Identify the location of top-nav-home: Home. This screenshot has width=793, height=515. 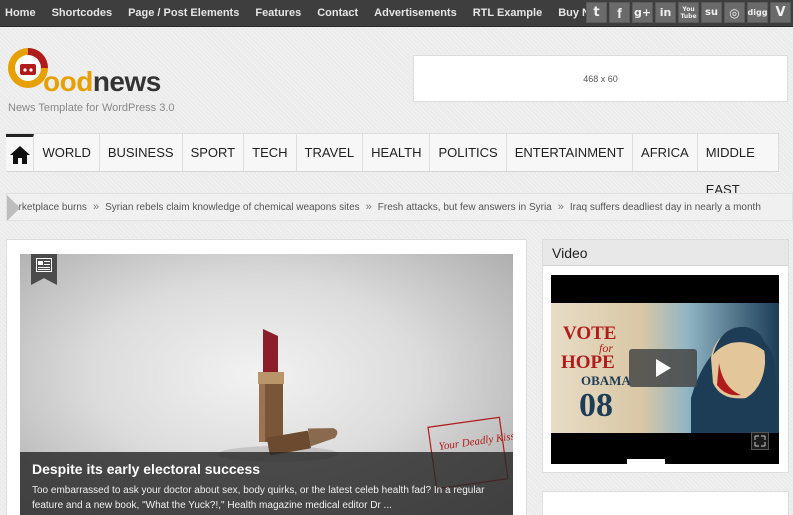
(22, 13).